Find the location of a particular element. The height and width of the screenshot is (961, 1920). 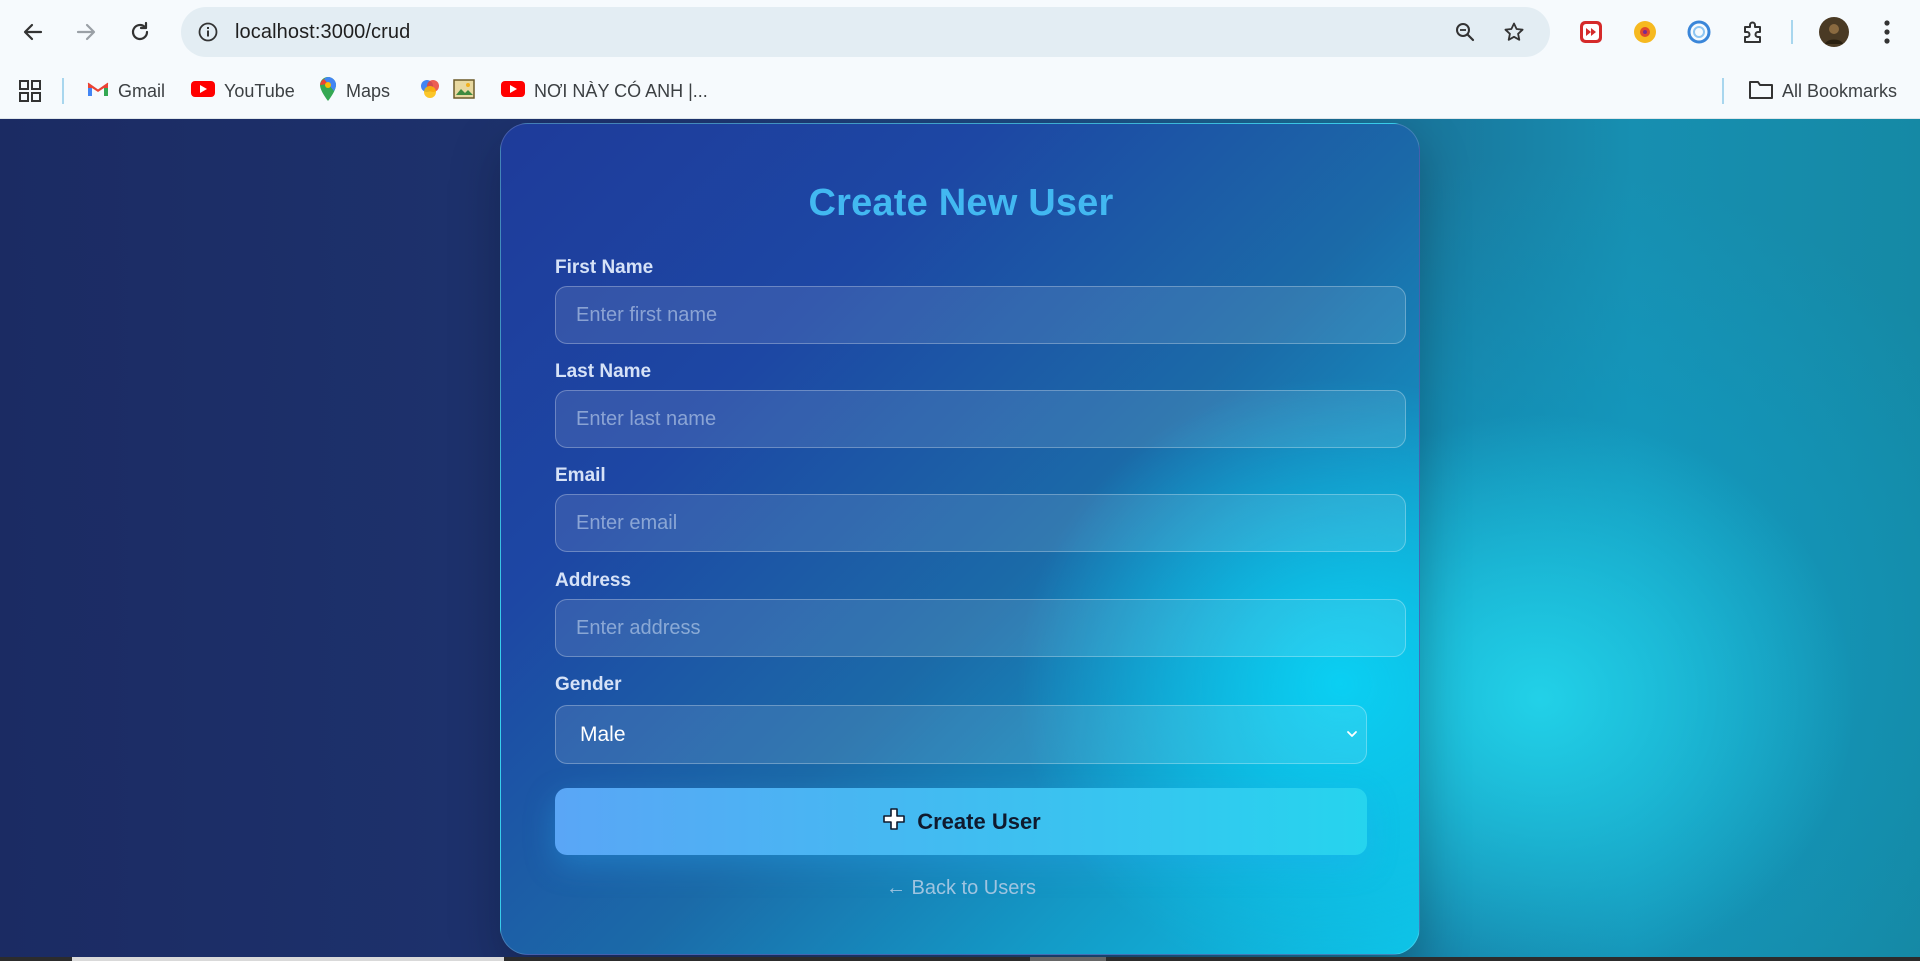

gmail-icon is located at coordinates (98, 91).